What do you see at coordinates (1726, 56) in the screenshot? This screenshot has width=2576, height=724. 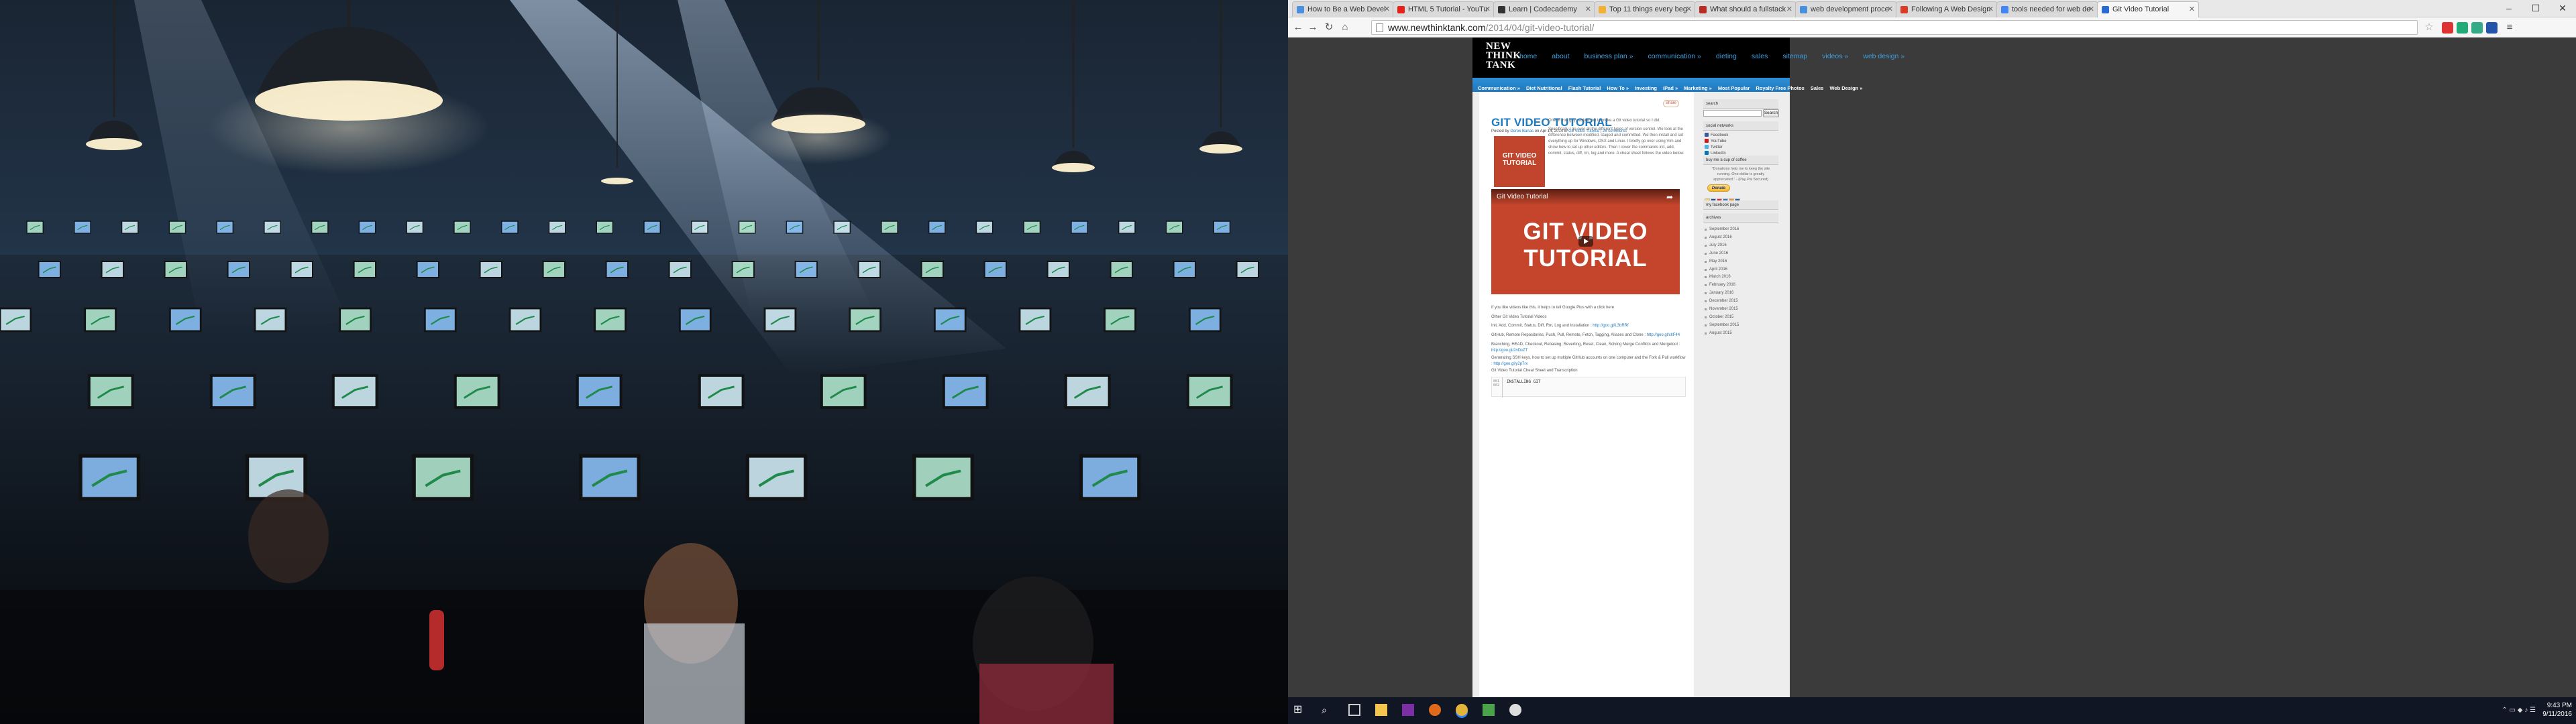 I see `top-nav-item: dieting` at bounding box center [1726, 56].